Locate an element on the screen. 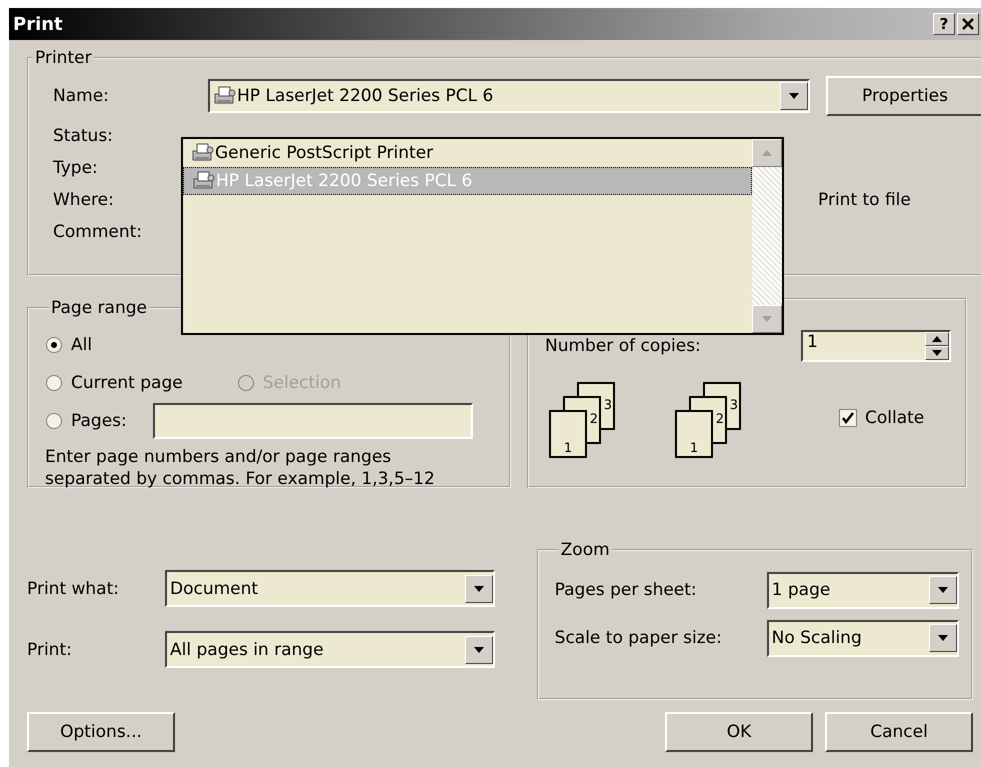 Image resolution: width=981 pixels, height=767 pixels. radio-option: Current page is located at coordinates (114, 383).